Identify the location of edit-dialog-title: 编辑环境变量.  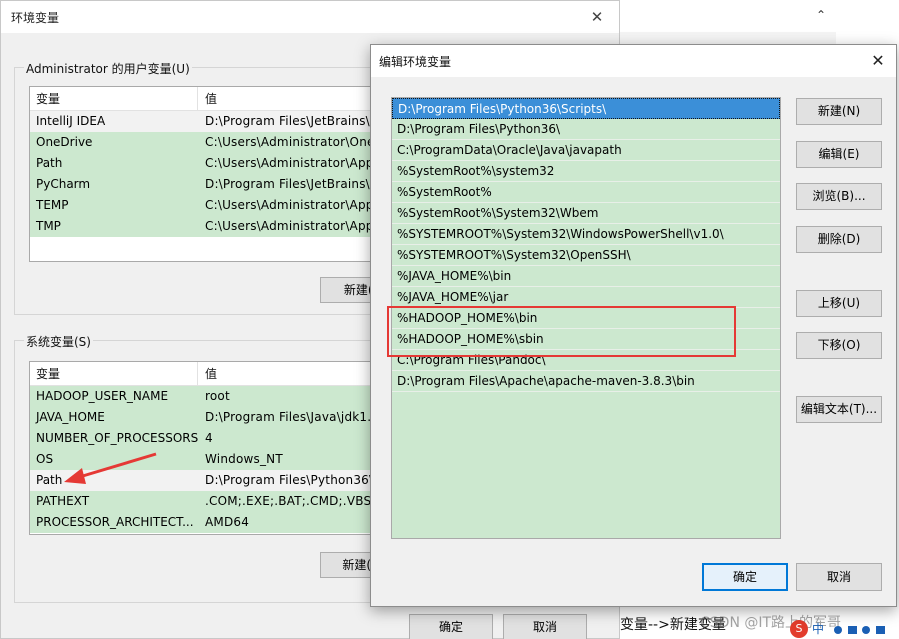
(415, 62).